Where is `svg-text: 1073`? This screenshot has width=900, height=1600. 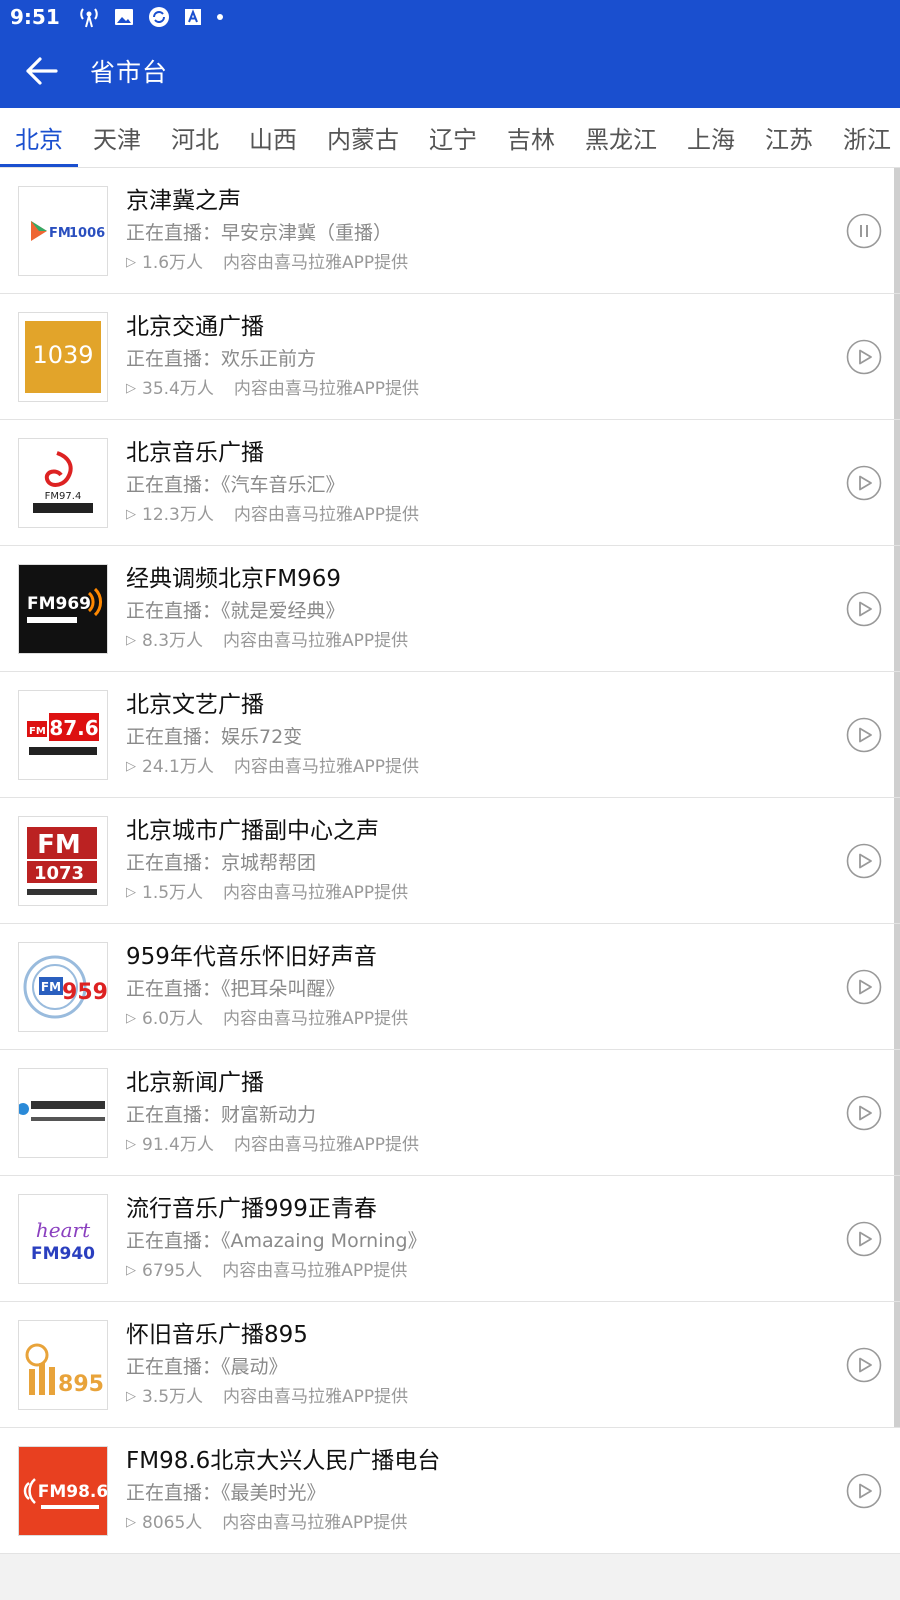
svg-text: 1073 is located at coordinates (59, 873).